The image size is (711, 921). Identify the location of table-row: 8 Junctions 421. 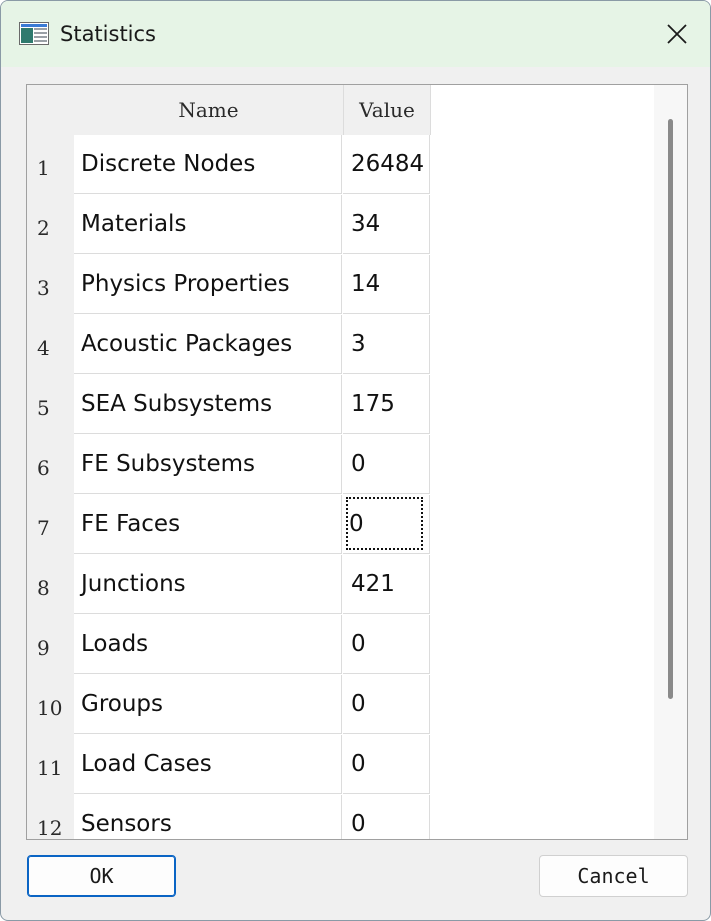
(228, 585).